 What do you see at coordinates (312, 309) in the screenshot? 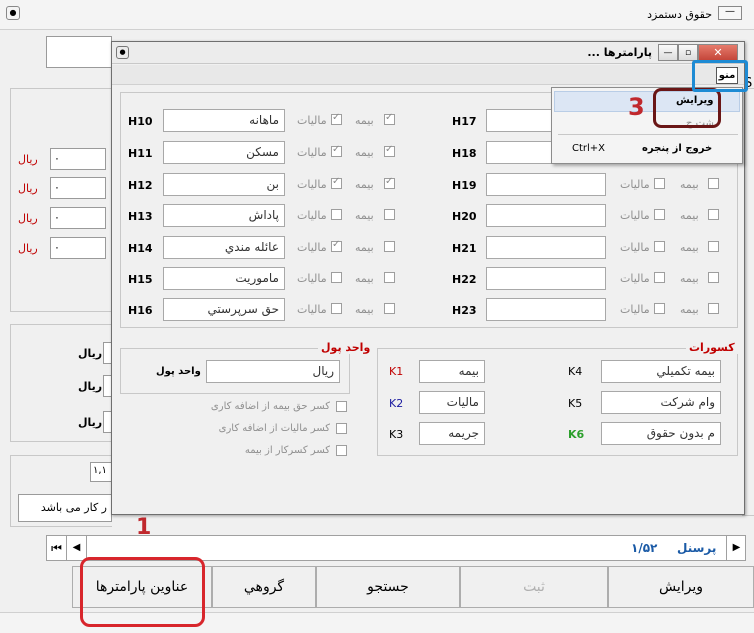
I see `tax-label-h16: ماليات` at bounding box center [312, 309].